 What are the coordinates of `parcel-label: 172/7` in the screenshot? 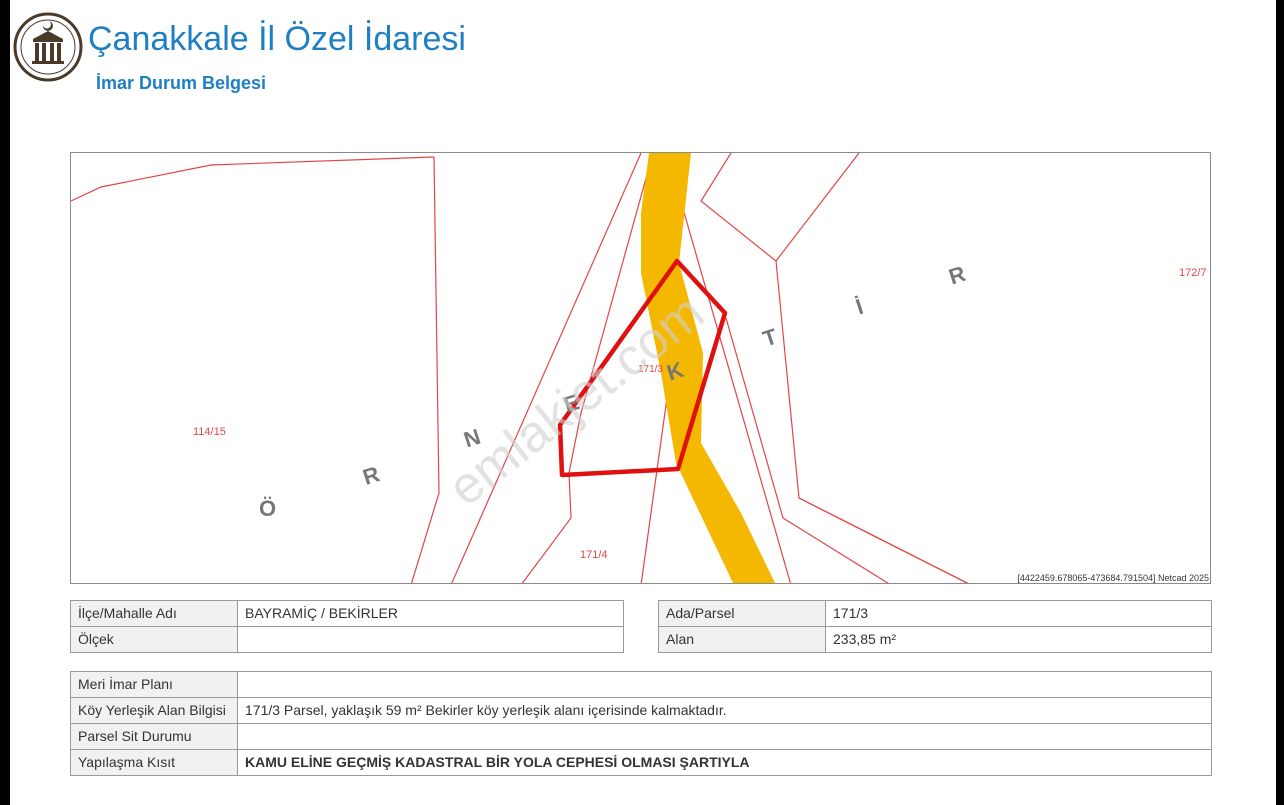 It's located at (1193, 273).